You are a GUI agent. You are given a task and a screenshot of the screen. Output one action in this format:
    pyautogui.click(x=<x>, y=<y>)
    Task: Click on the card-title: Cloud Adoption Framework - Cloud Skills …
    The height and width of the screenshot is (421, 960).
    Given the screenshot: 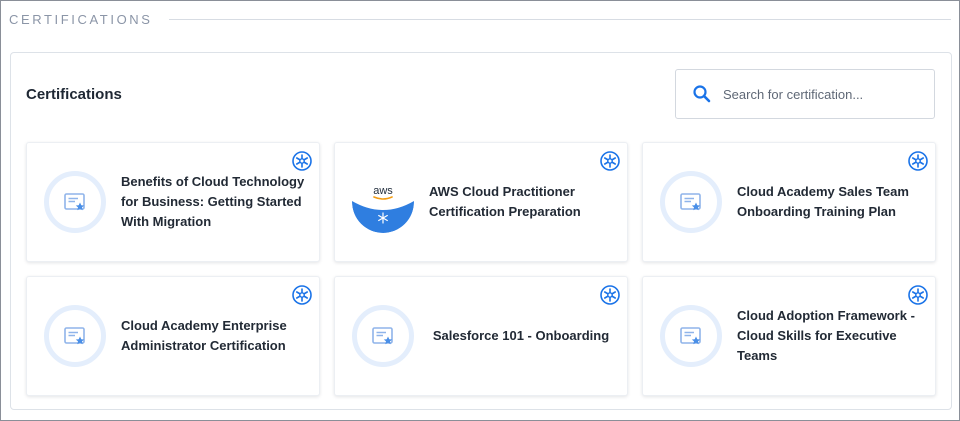 What is the action you would take?
    pyautogui.click(x=826, y=335)
    